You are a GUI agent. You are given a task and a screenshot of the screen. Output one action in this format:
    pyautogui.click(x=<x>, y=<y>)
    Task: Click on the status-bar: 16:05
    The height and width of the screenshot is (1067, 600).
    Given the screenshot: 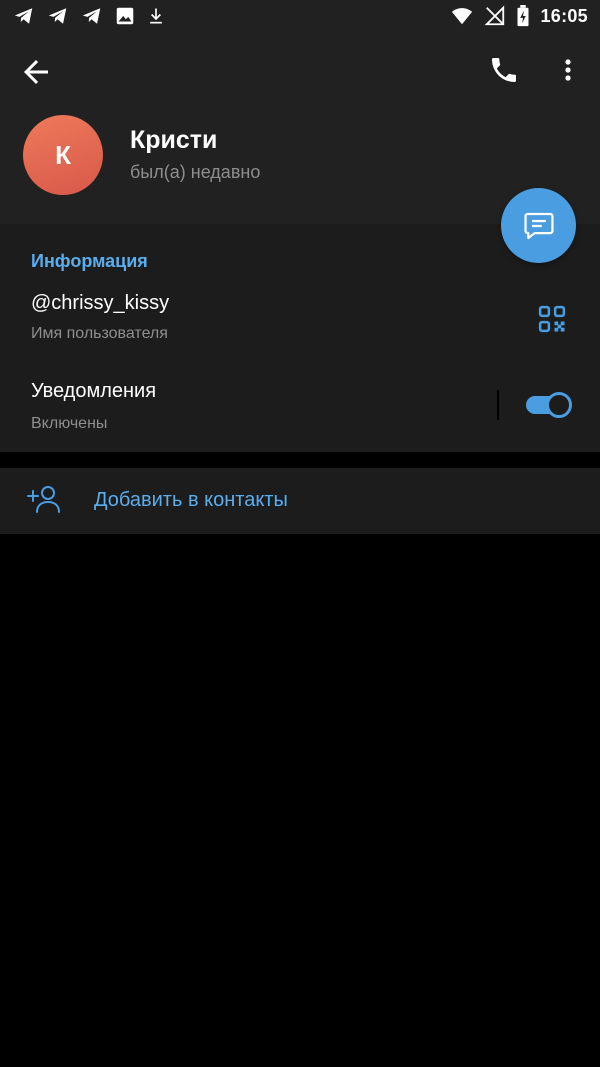 What is the action you would take?
    pyautogui.click(x=300, y=17)
    